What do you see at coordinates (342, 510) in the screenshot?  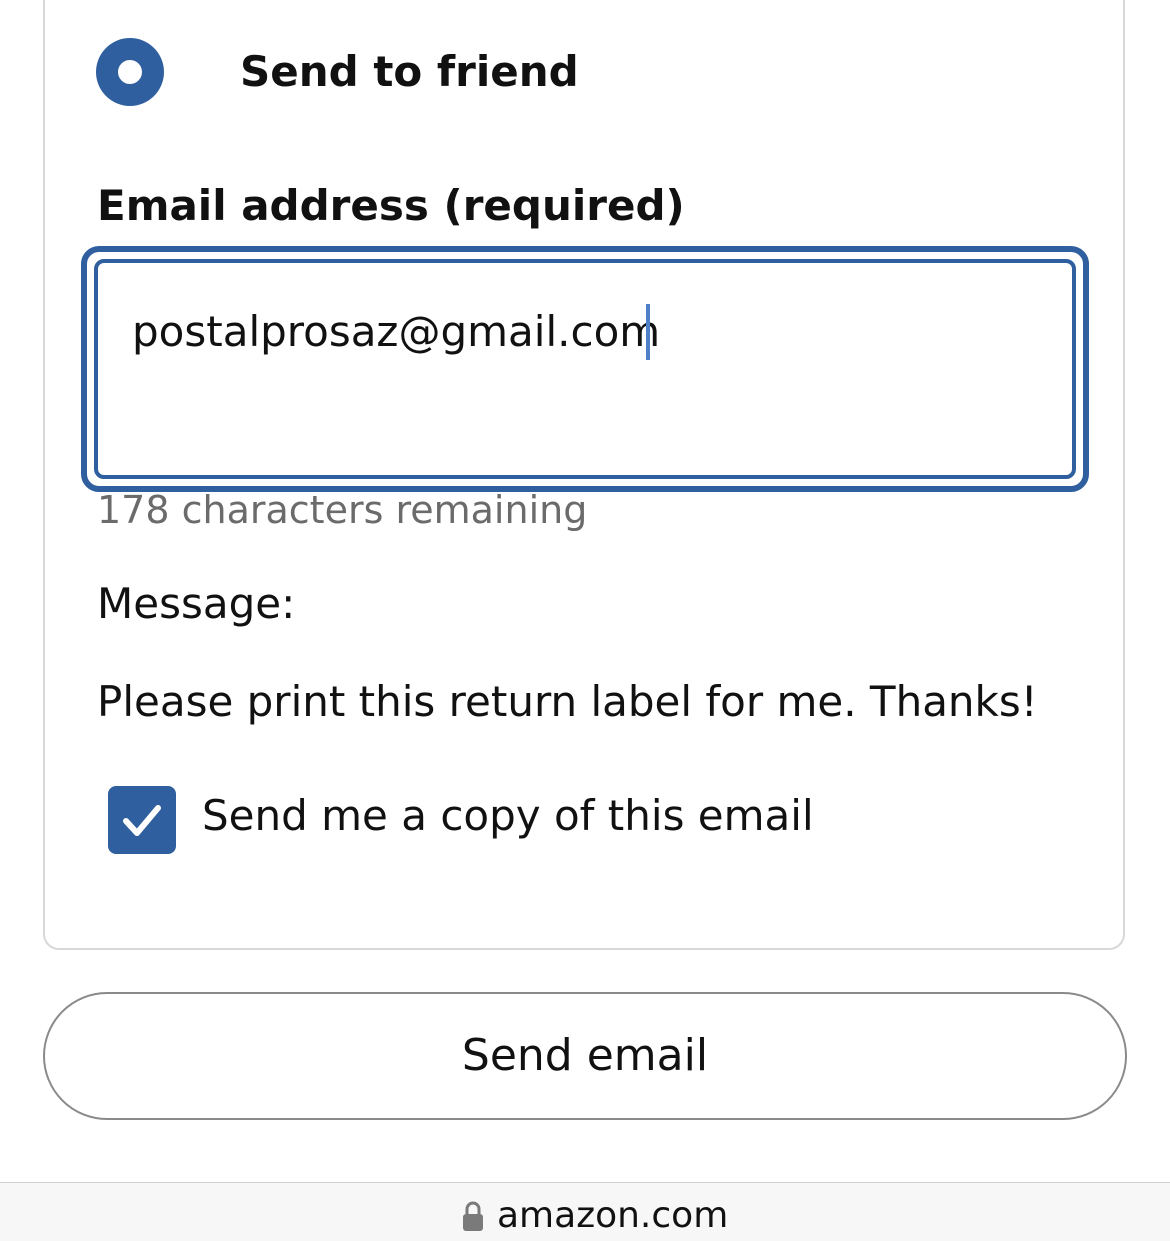 I see `characters-remaining: 178 characters remaining` at bounding box center [342, 510].